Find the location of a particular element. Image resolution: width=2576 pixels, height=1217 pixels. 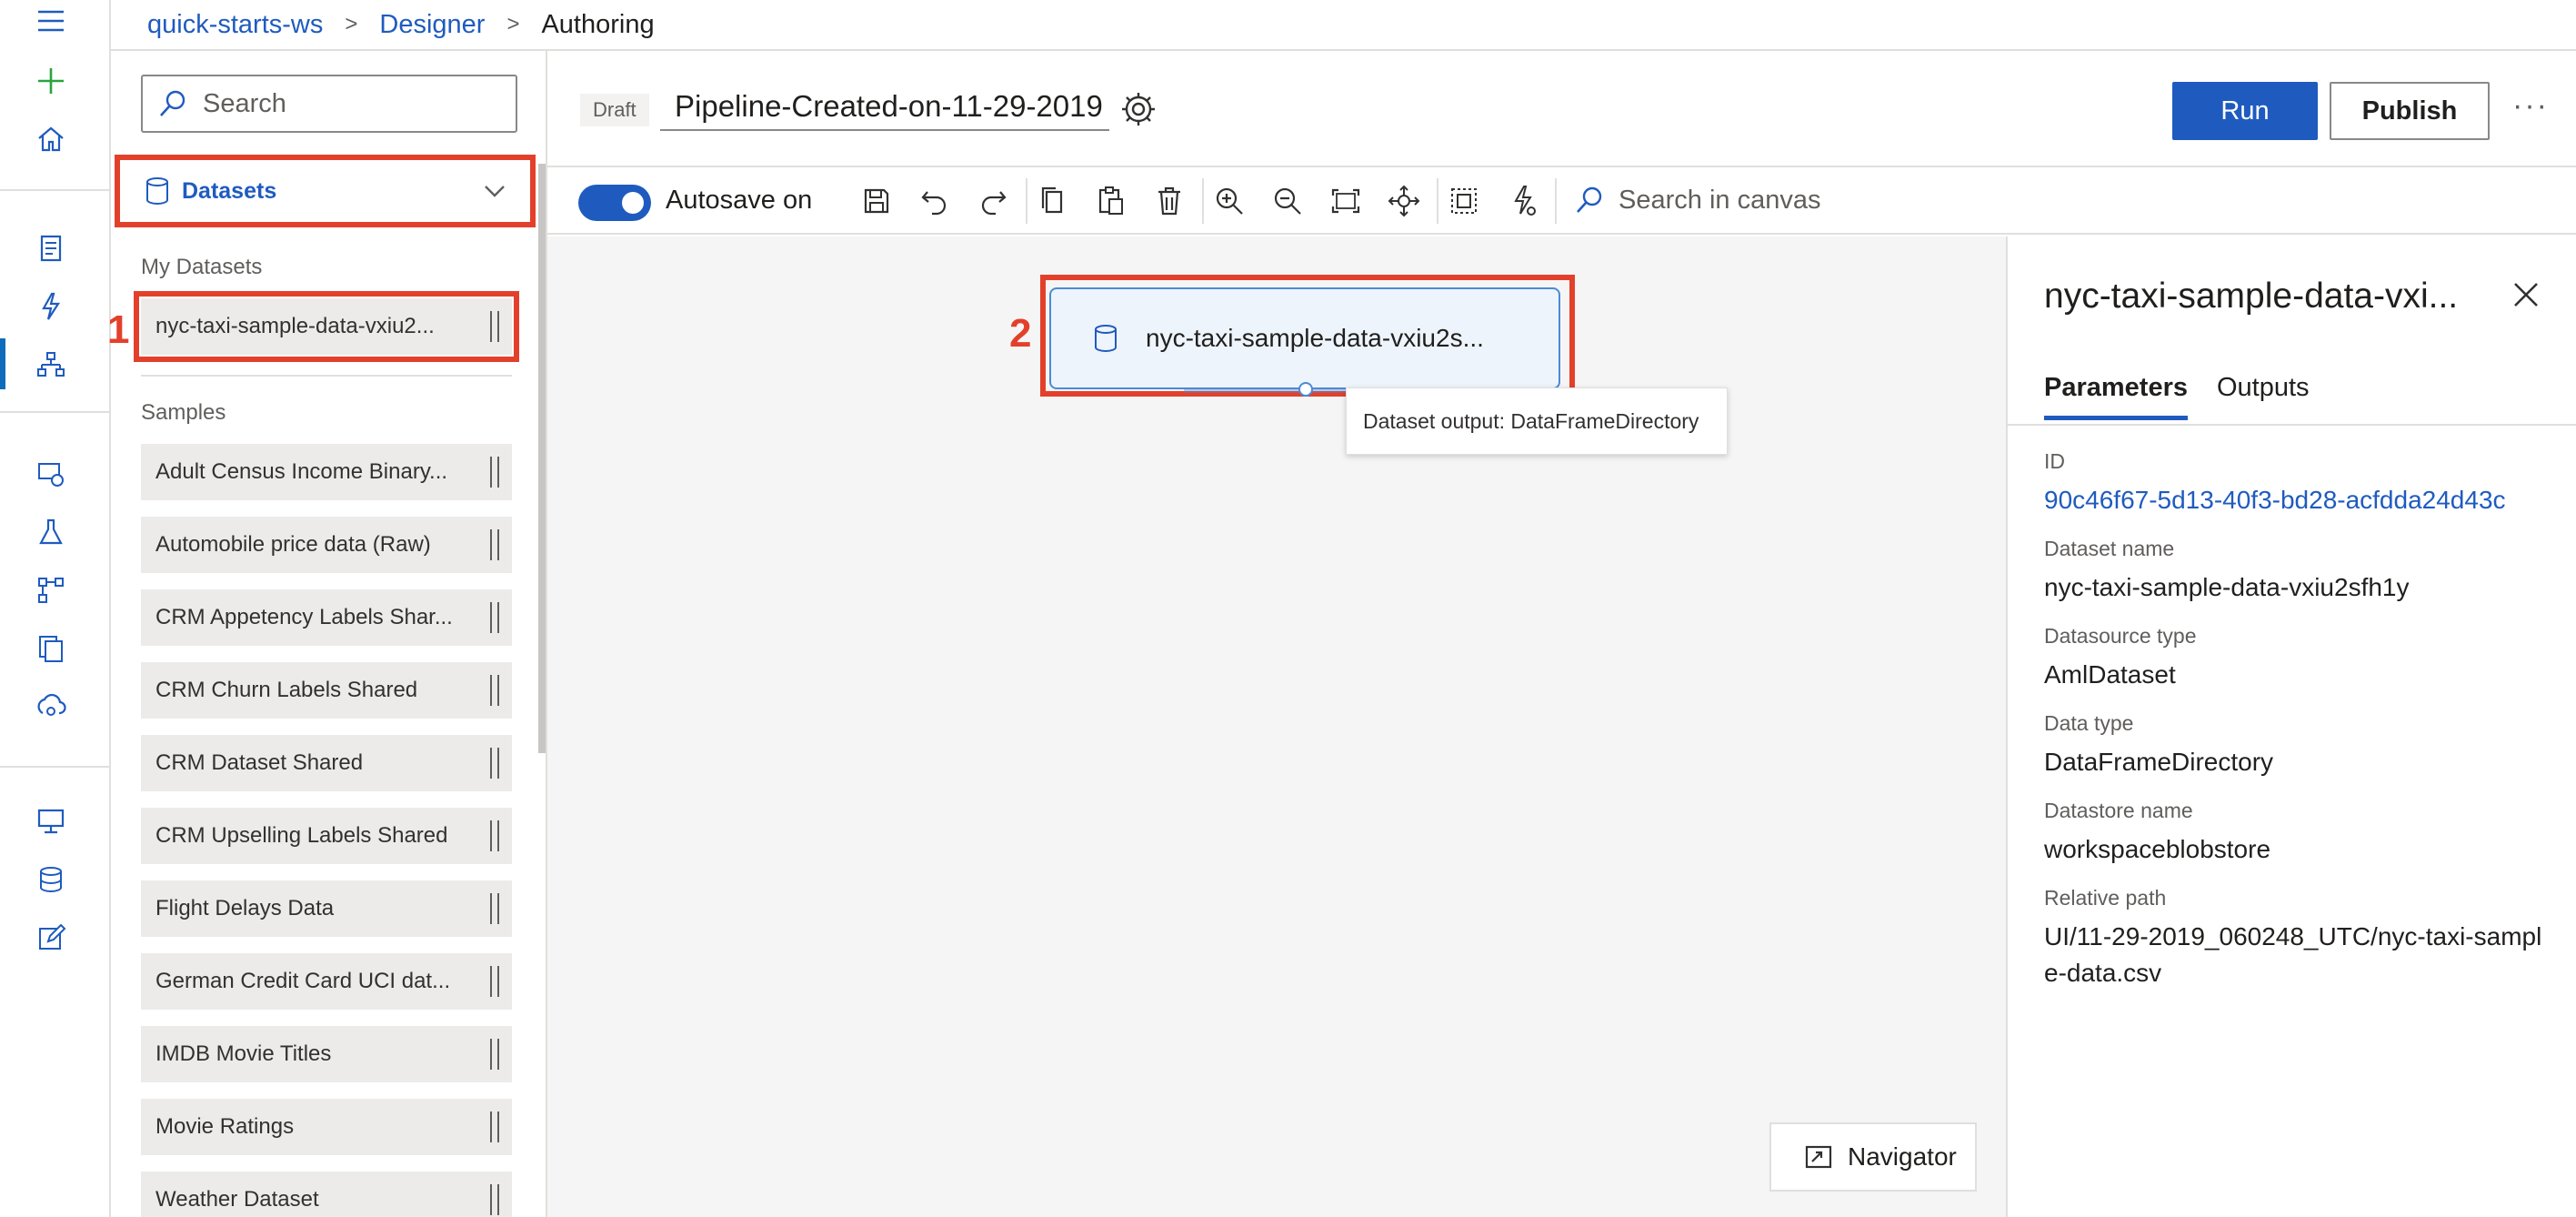

breadcrumb-designer-link: Designer is located at coordinates (432, 25).